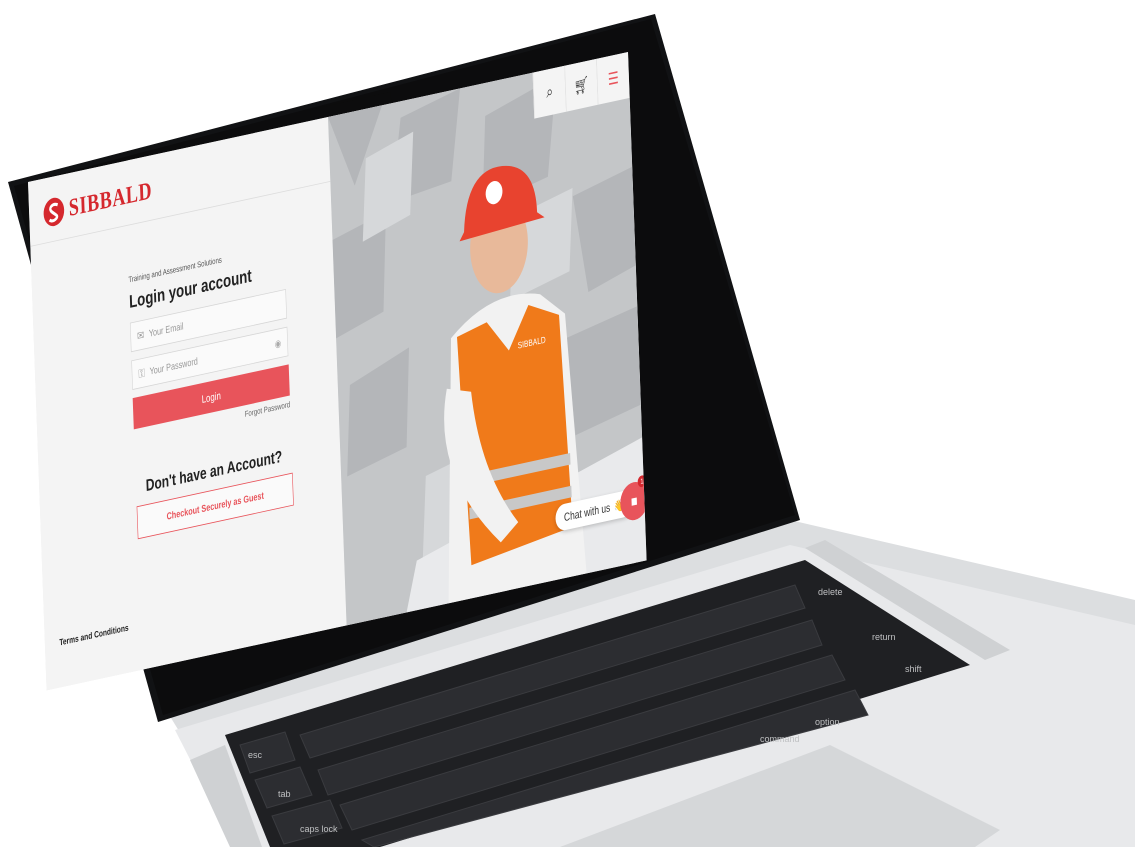 The image size is (1135, 847). What do you see at coordinates (140, 335) in the screenshot?
I see `mail-icon: ✉` at bounding box center [140, 335].